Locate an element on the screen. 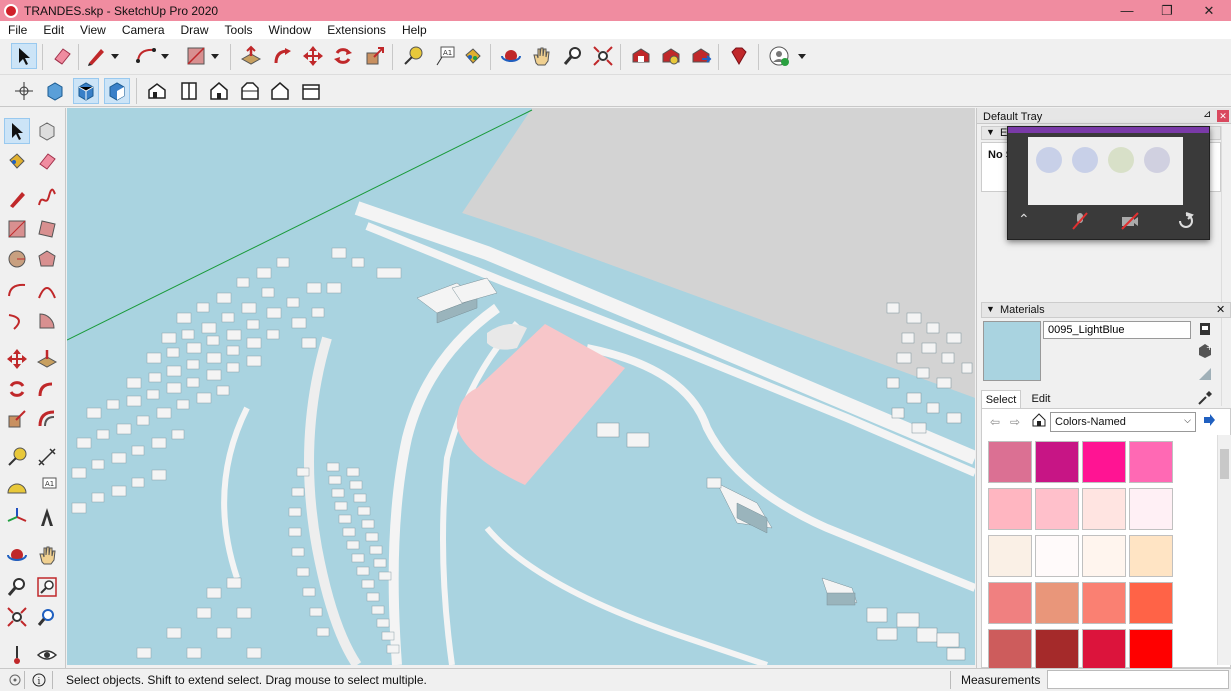  select-tool-left is located at coordinates (17, 131).